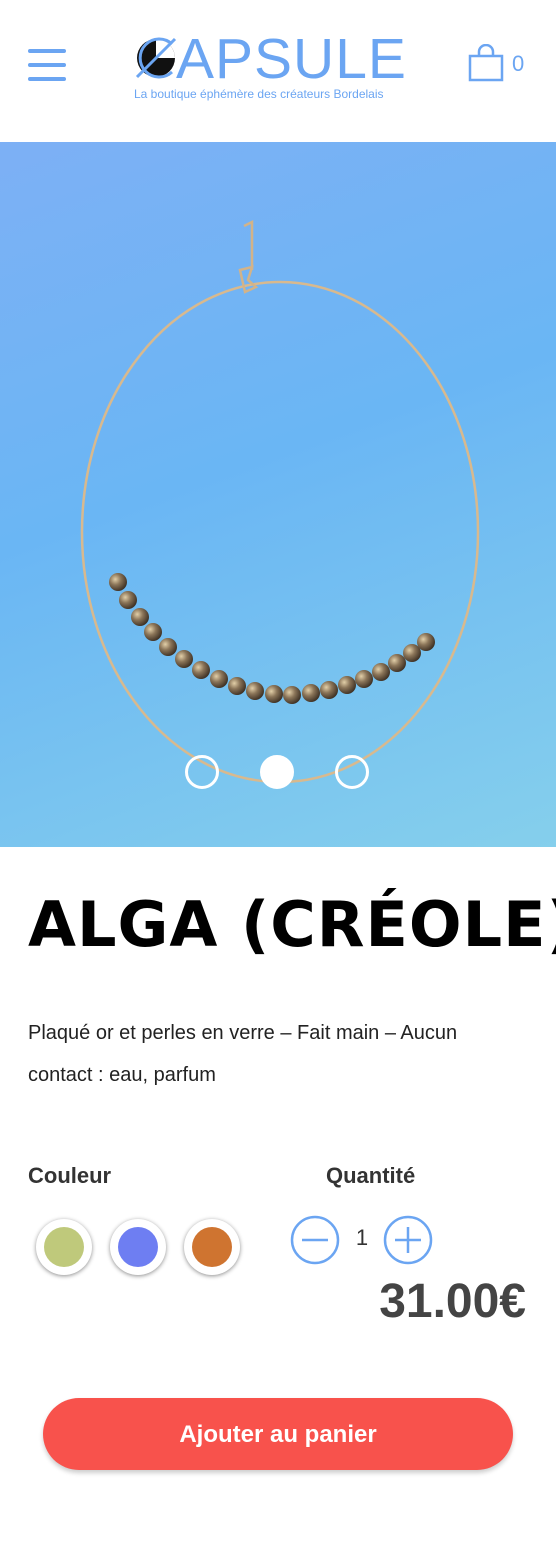  Describe the element at coordinates (486, 63) in the screenshot. I see `shopping-bag-icon` at that location.